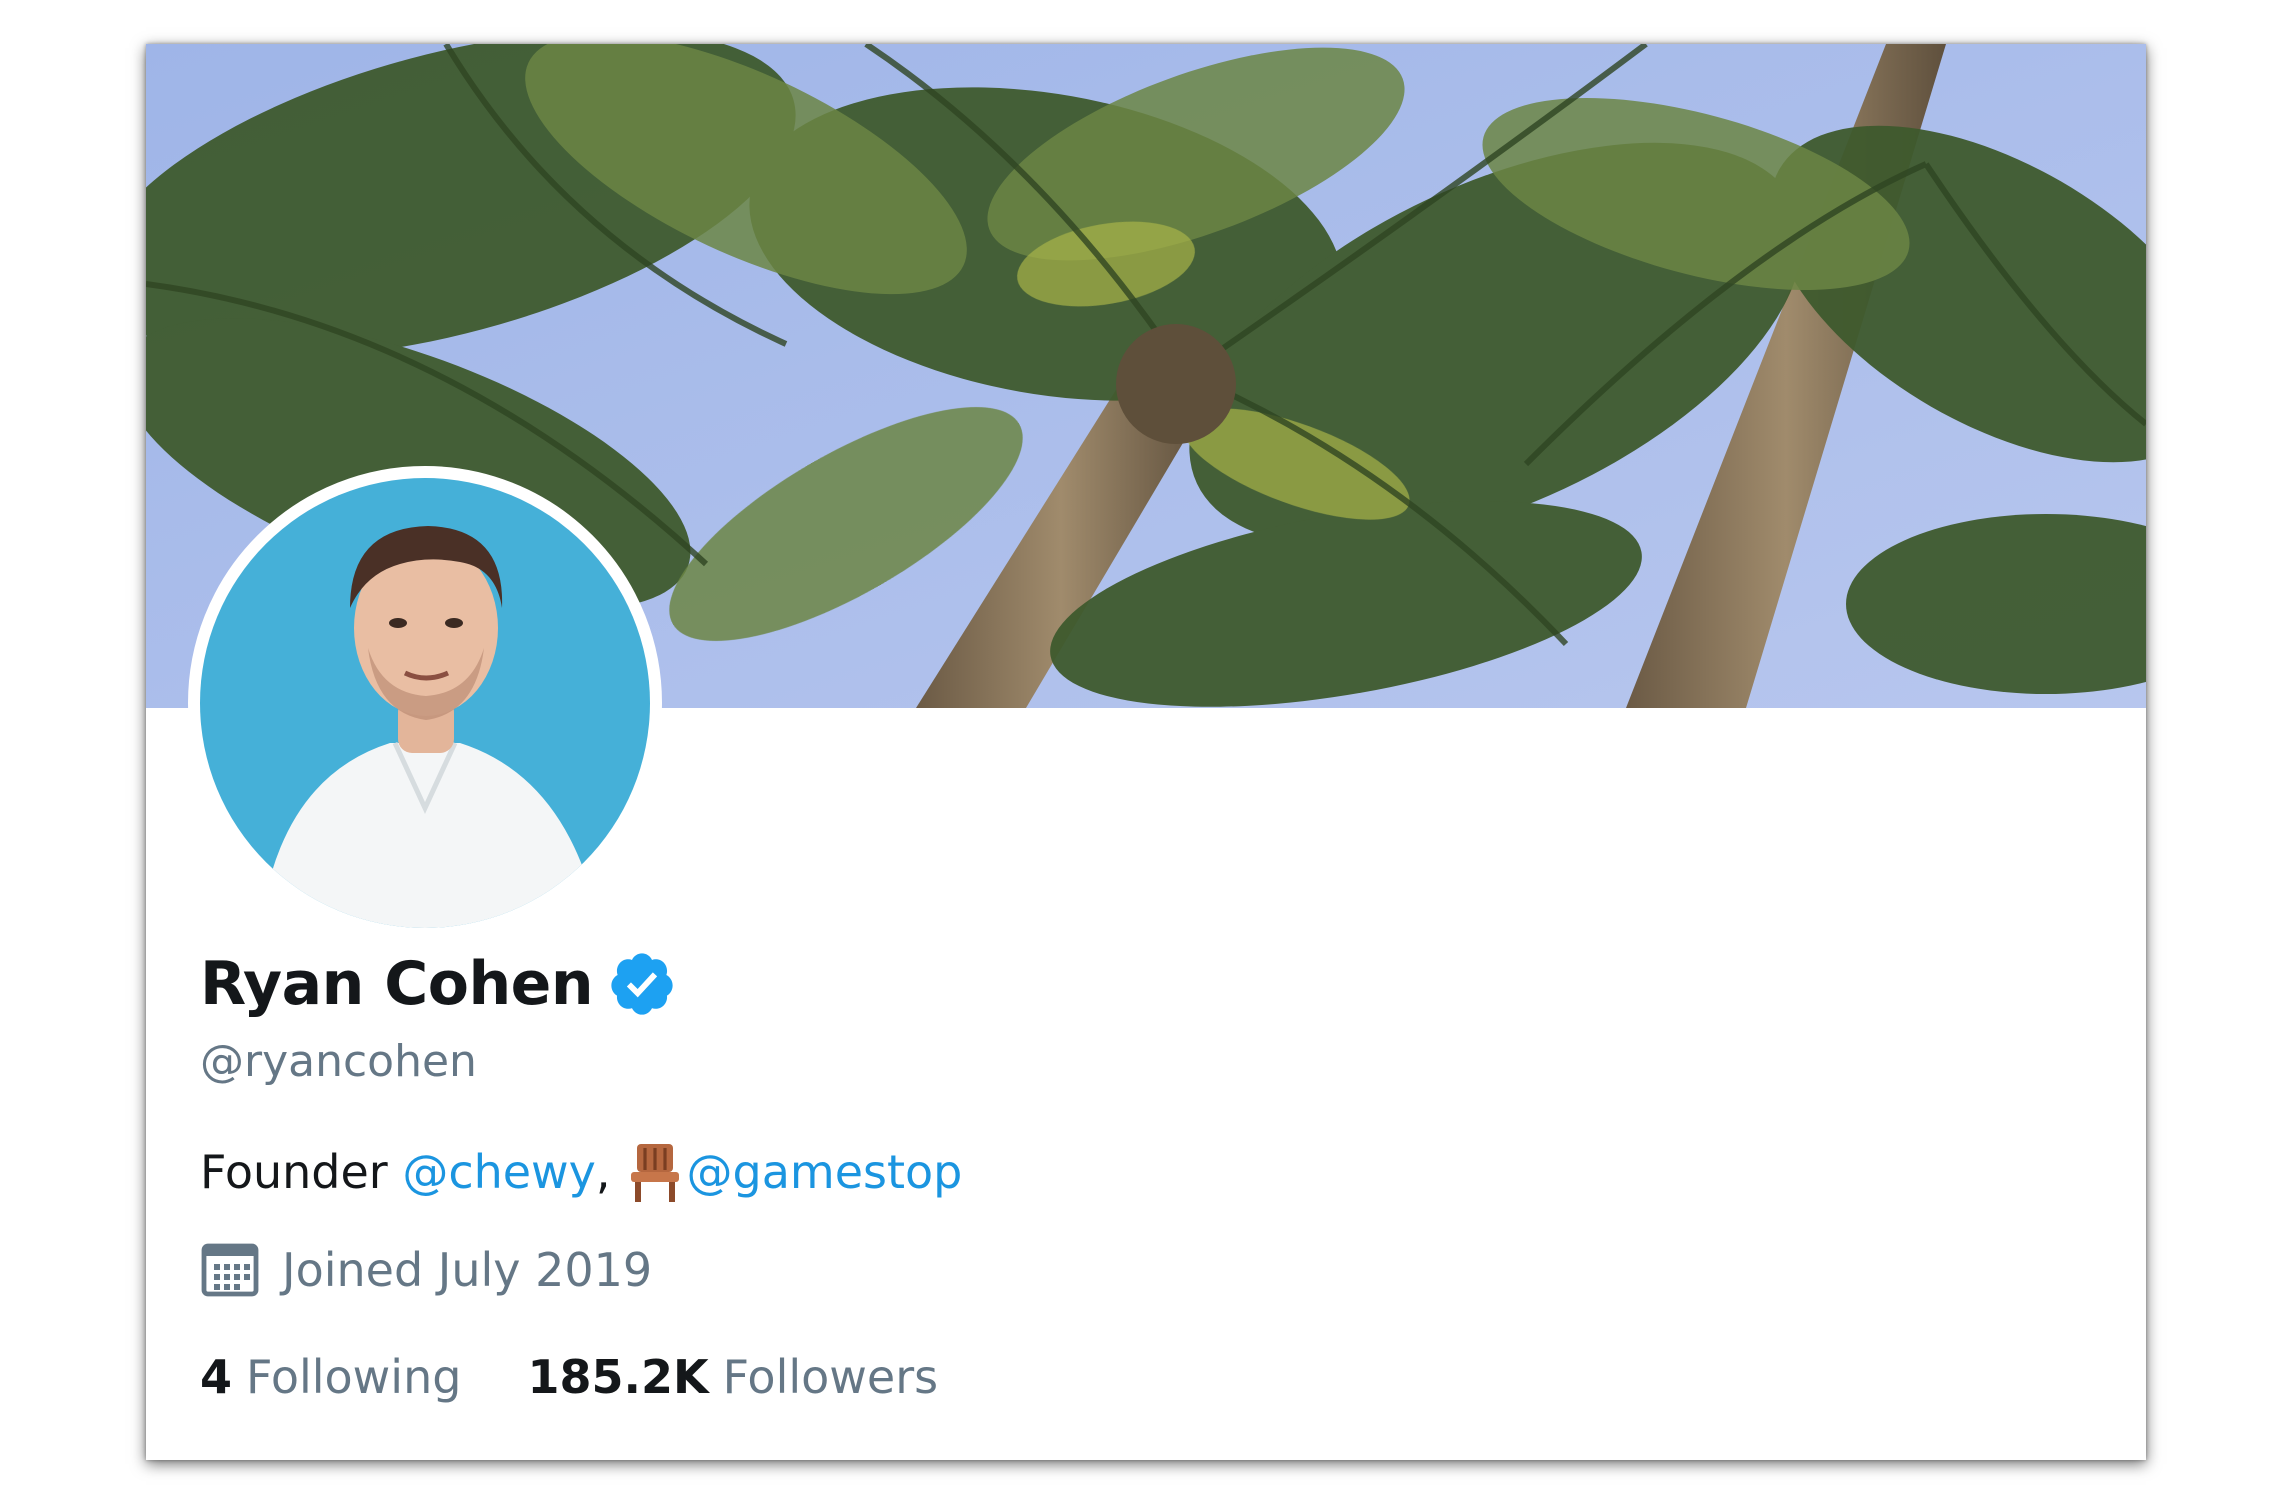 The height and width of the screenshot is (1500, 2283). Describe the element at coordinates (825, 1172) in the screenshot. I see `mention-link-gamestop: @gamestop` at that location.